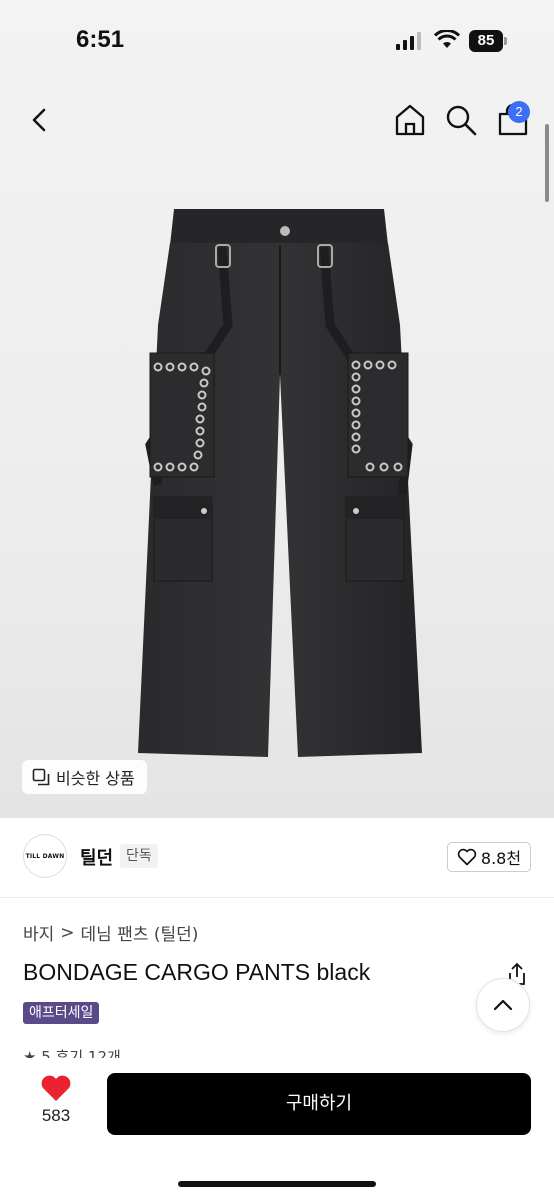 The width and height of the screenshot is (554, 1200). Describe the element at coordinates (547, 163) in the screenshot. I see `scrollbar` at that location.